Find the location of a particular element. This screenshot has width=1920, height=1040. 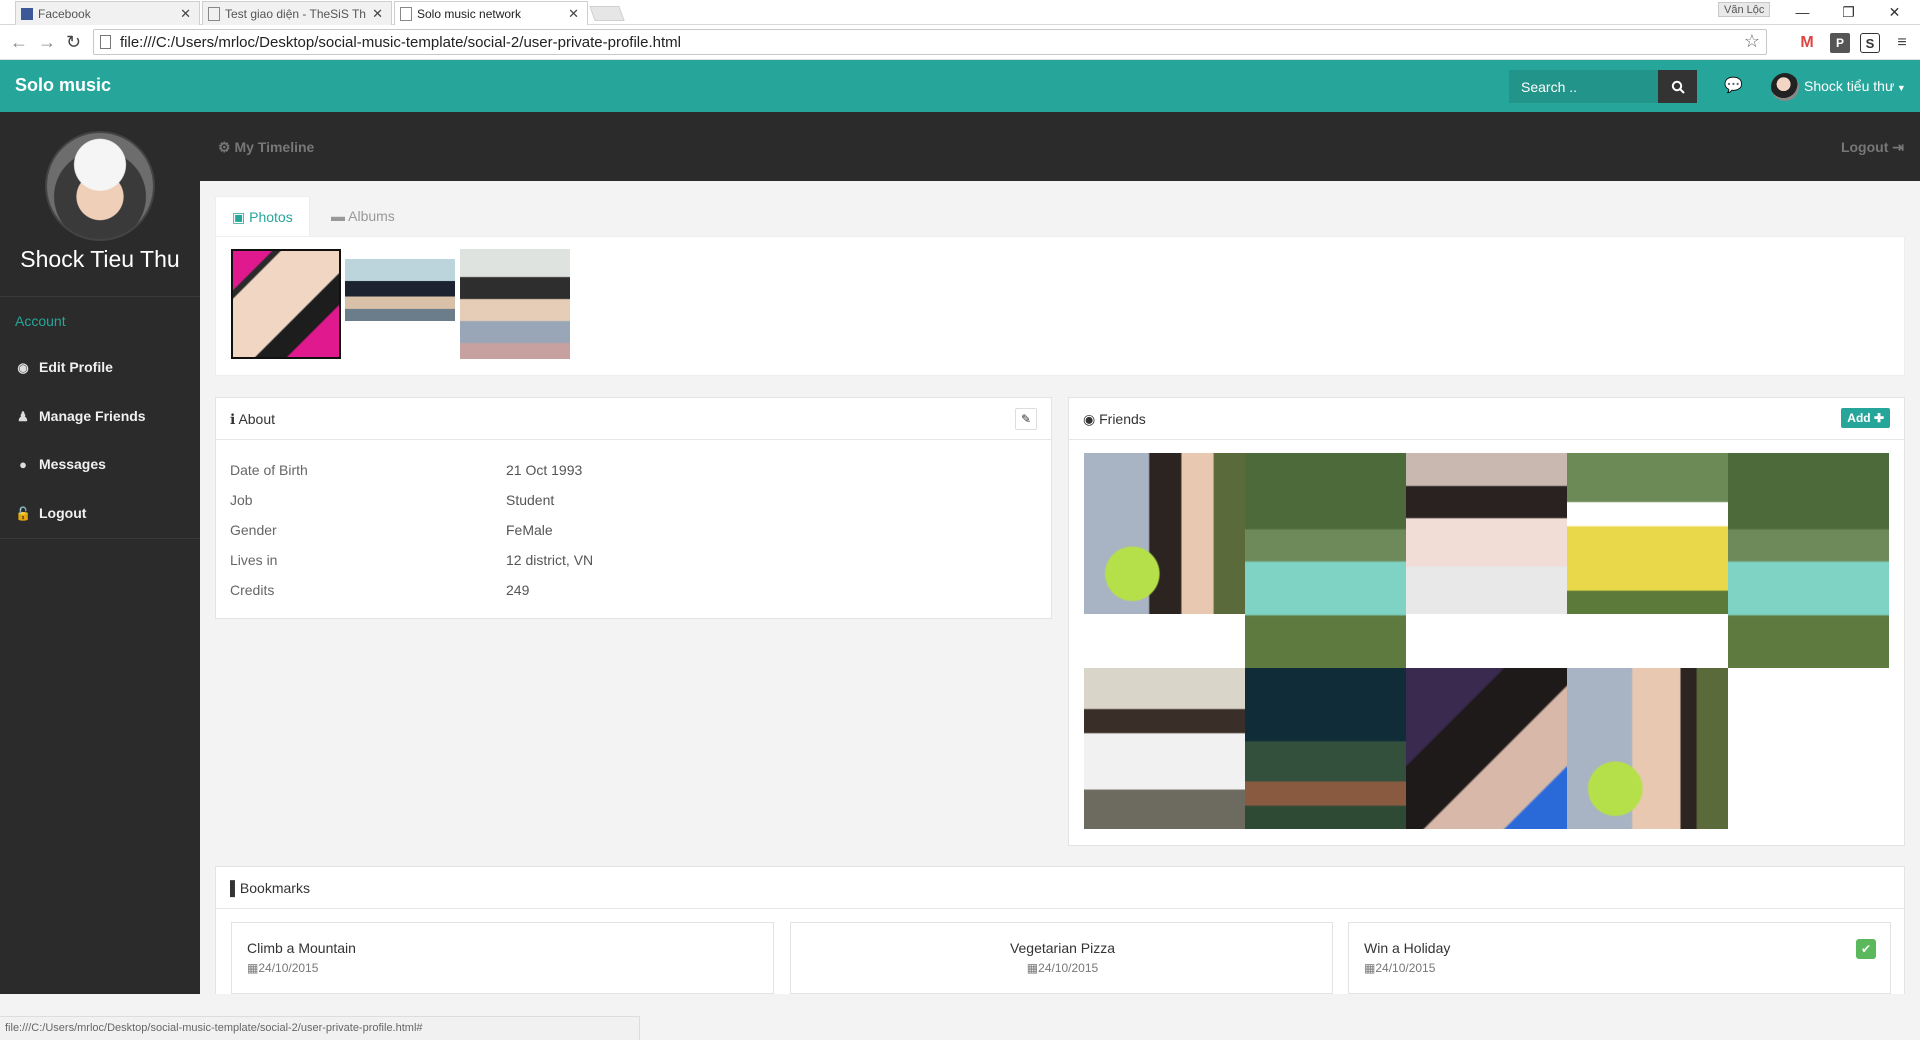

plus-icon: ✚ is located at coordinates (1877, 418).